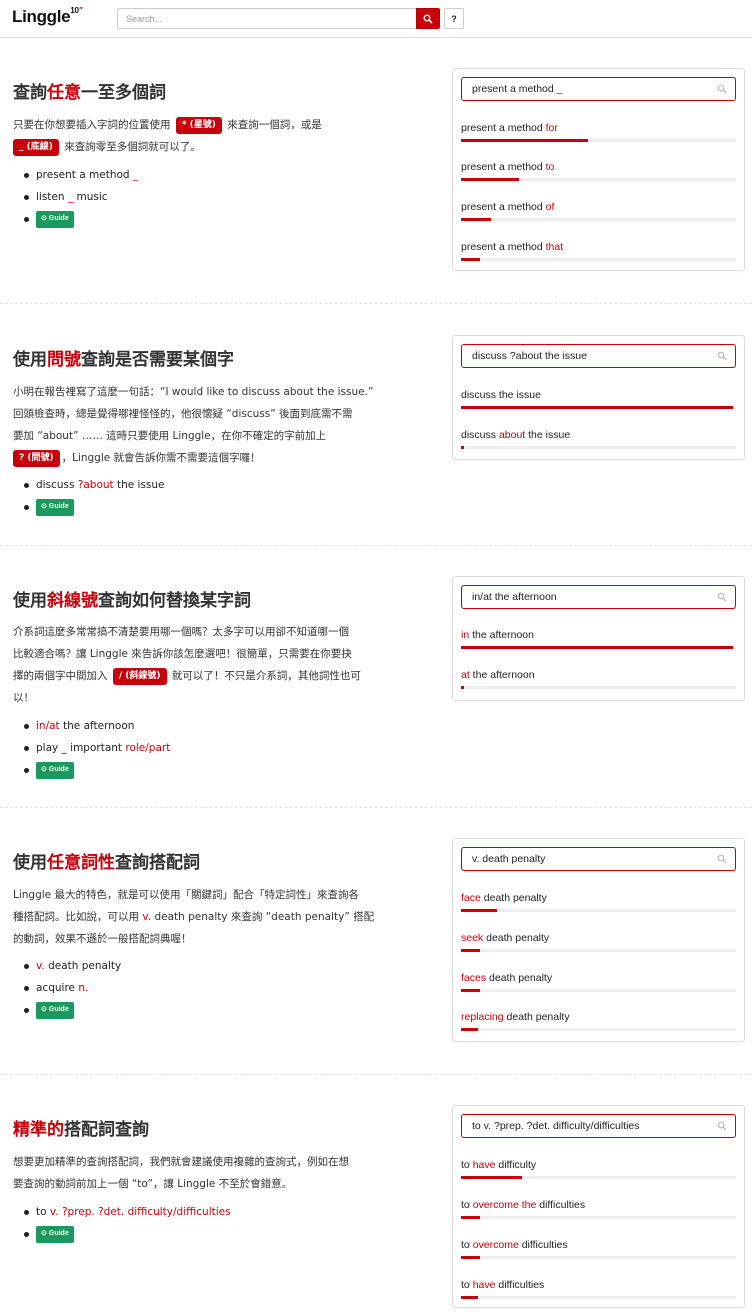  What do you see at coordinates (96, 726) in the screenshot?
I see `example-item: in/at the afternoon` at bounding box center [96, 726].